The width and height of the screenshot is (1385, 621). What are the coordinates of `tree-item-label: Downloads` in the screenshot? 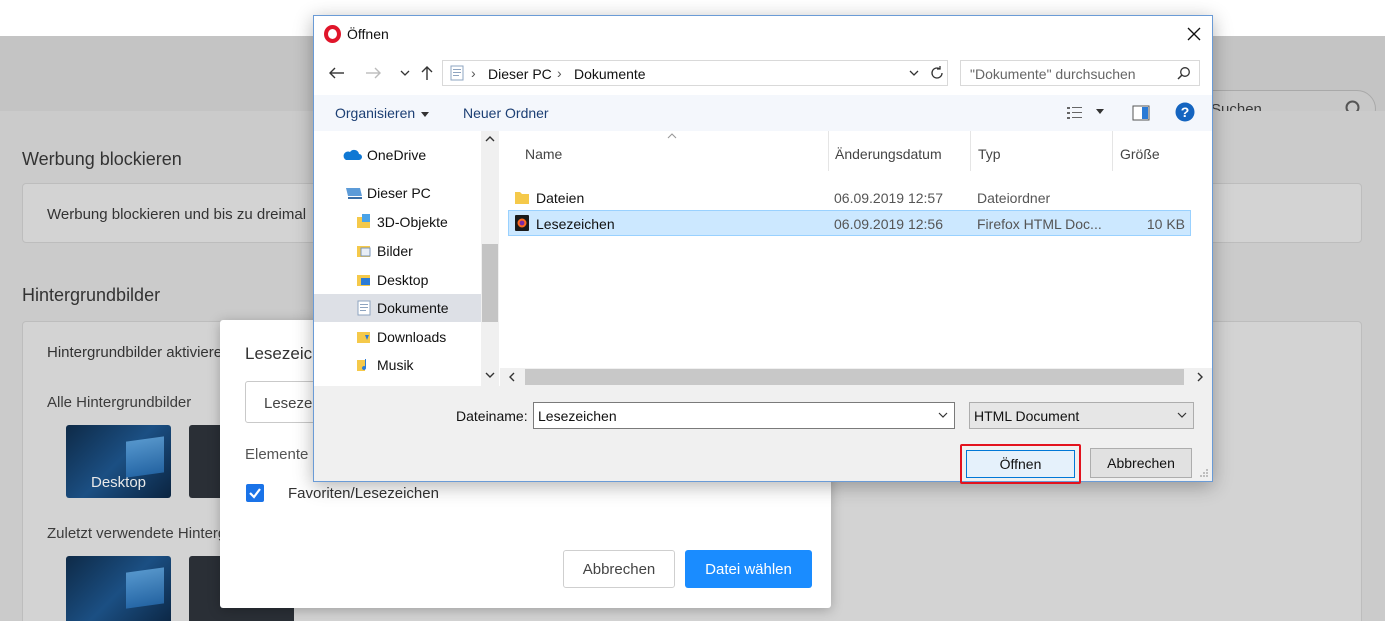 It's located at (412, 337).